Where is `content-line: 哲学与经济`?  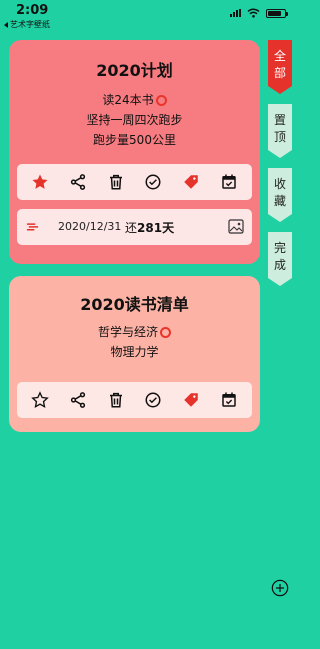 content-line: 哲学与经济 is located at coordinates (134, 332).